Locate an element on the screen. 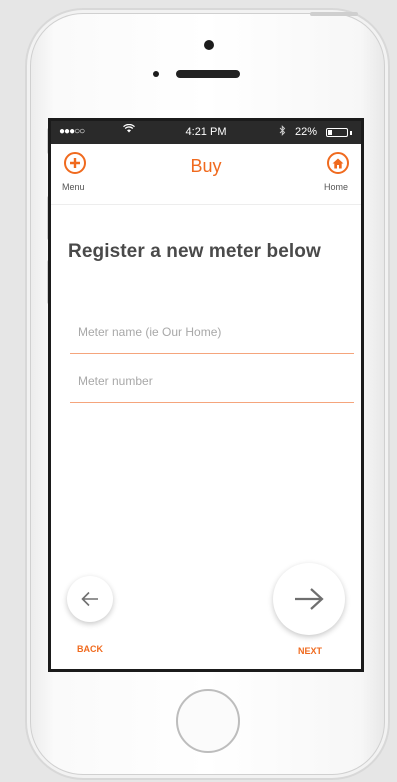  home-button is located at coordinates (338, 163).